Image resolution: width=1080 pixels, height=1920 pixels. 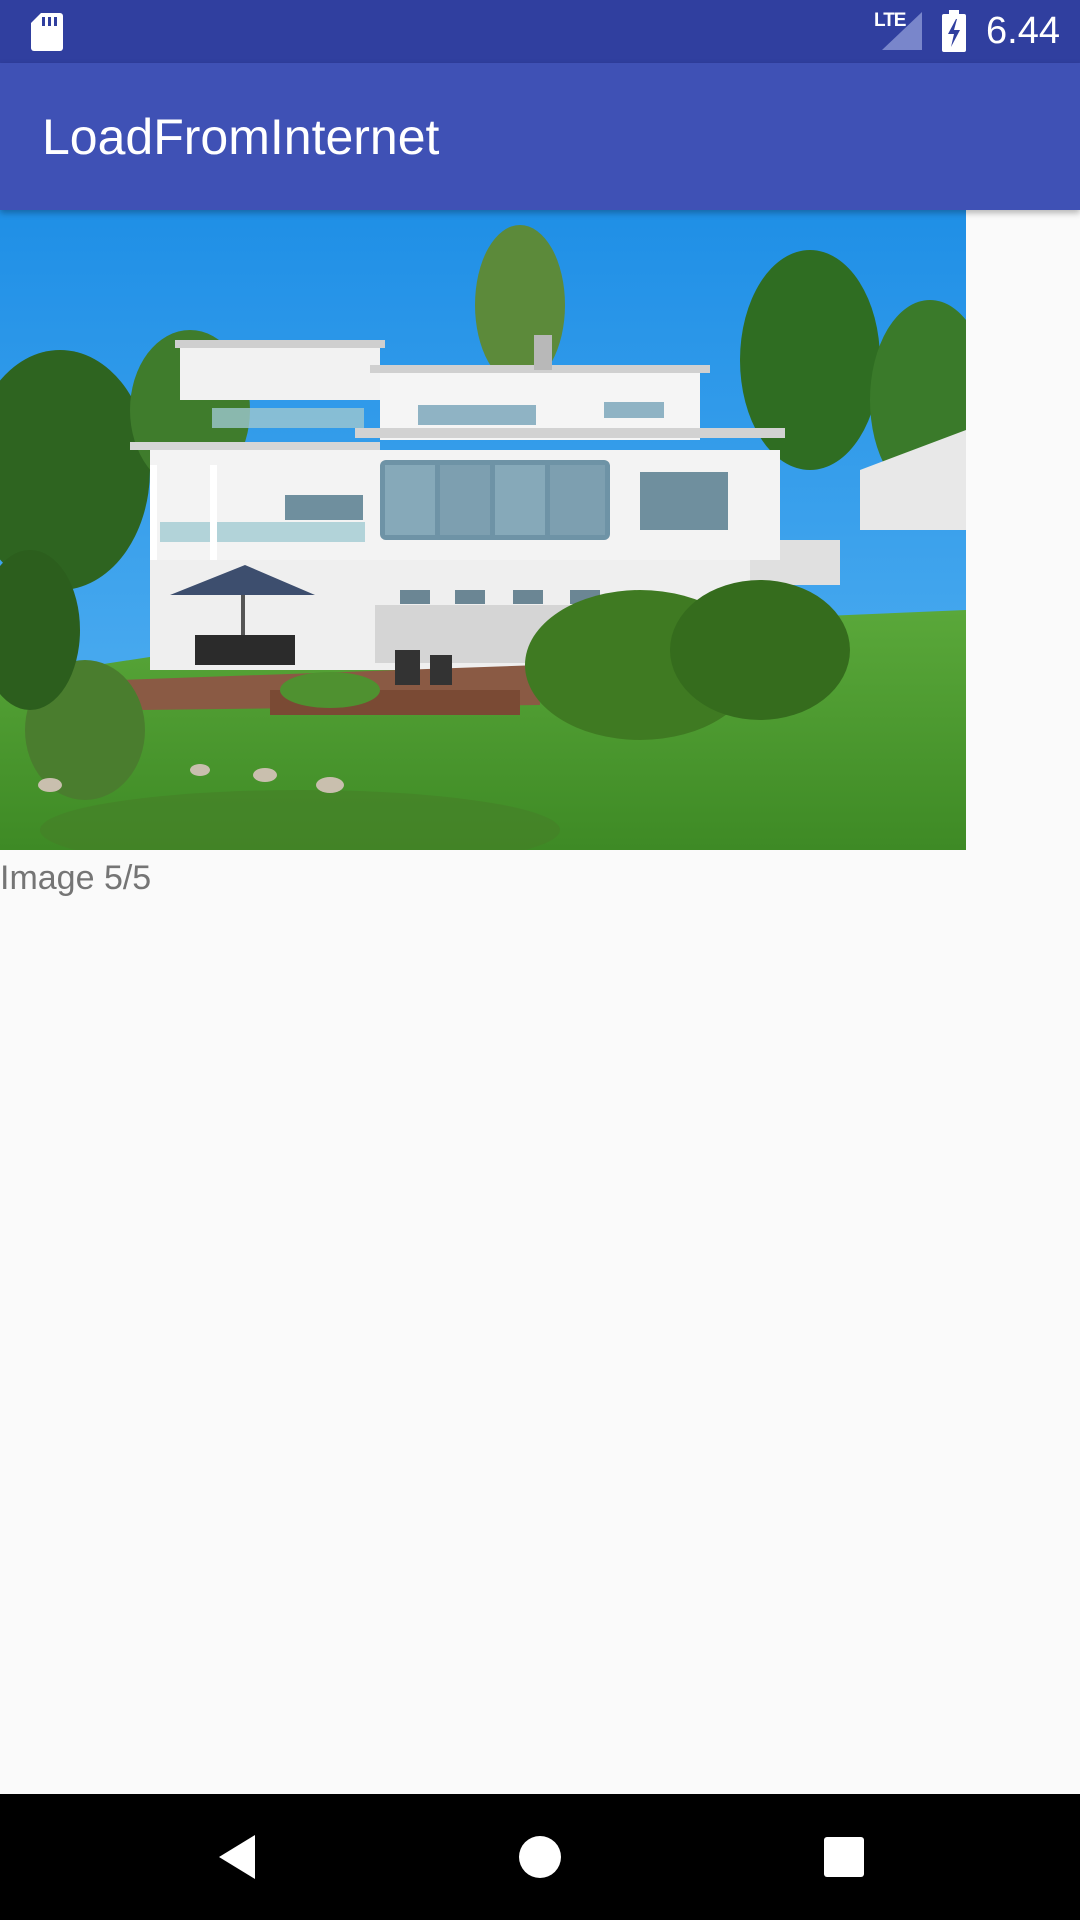 What do you see at coordinates (47, 32) in the screenshot?
I see `sd-card-icon` at bounding box center [47, 32].